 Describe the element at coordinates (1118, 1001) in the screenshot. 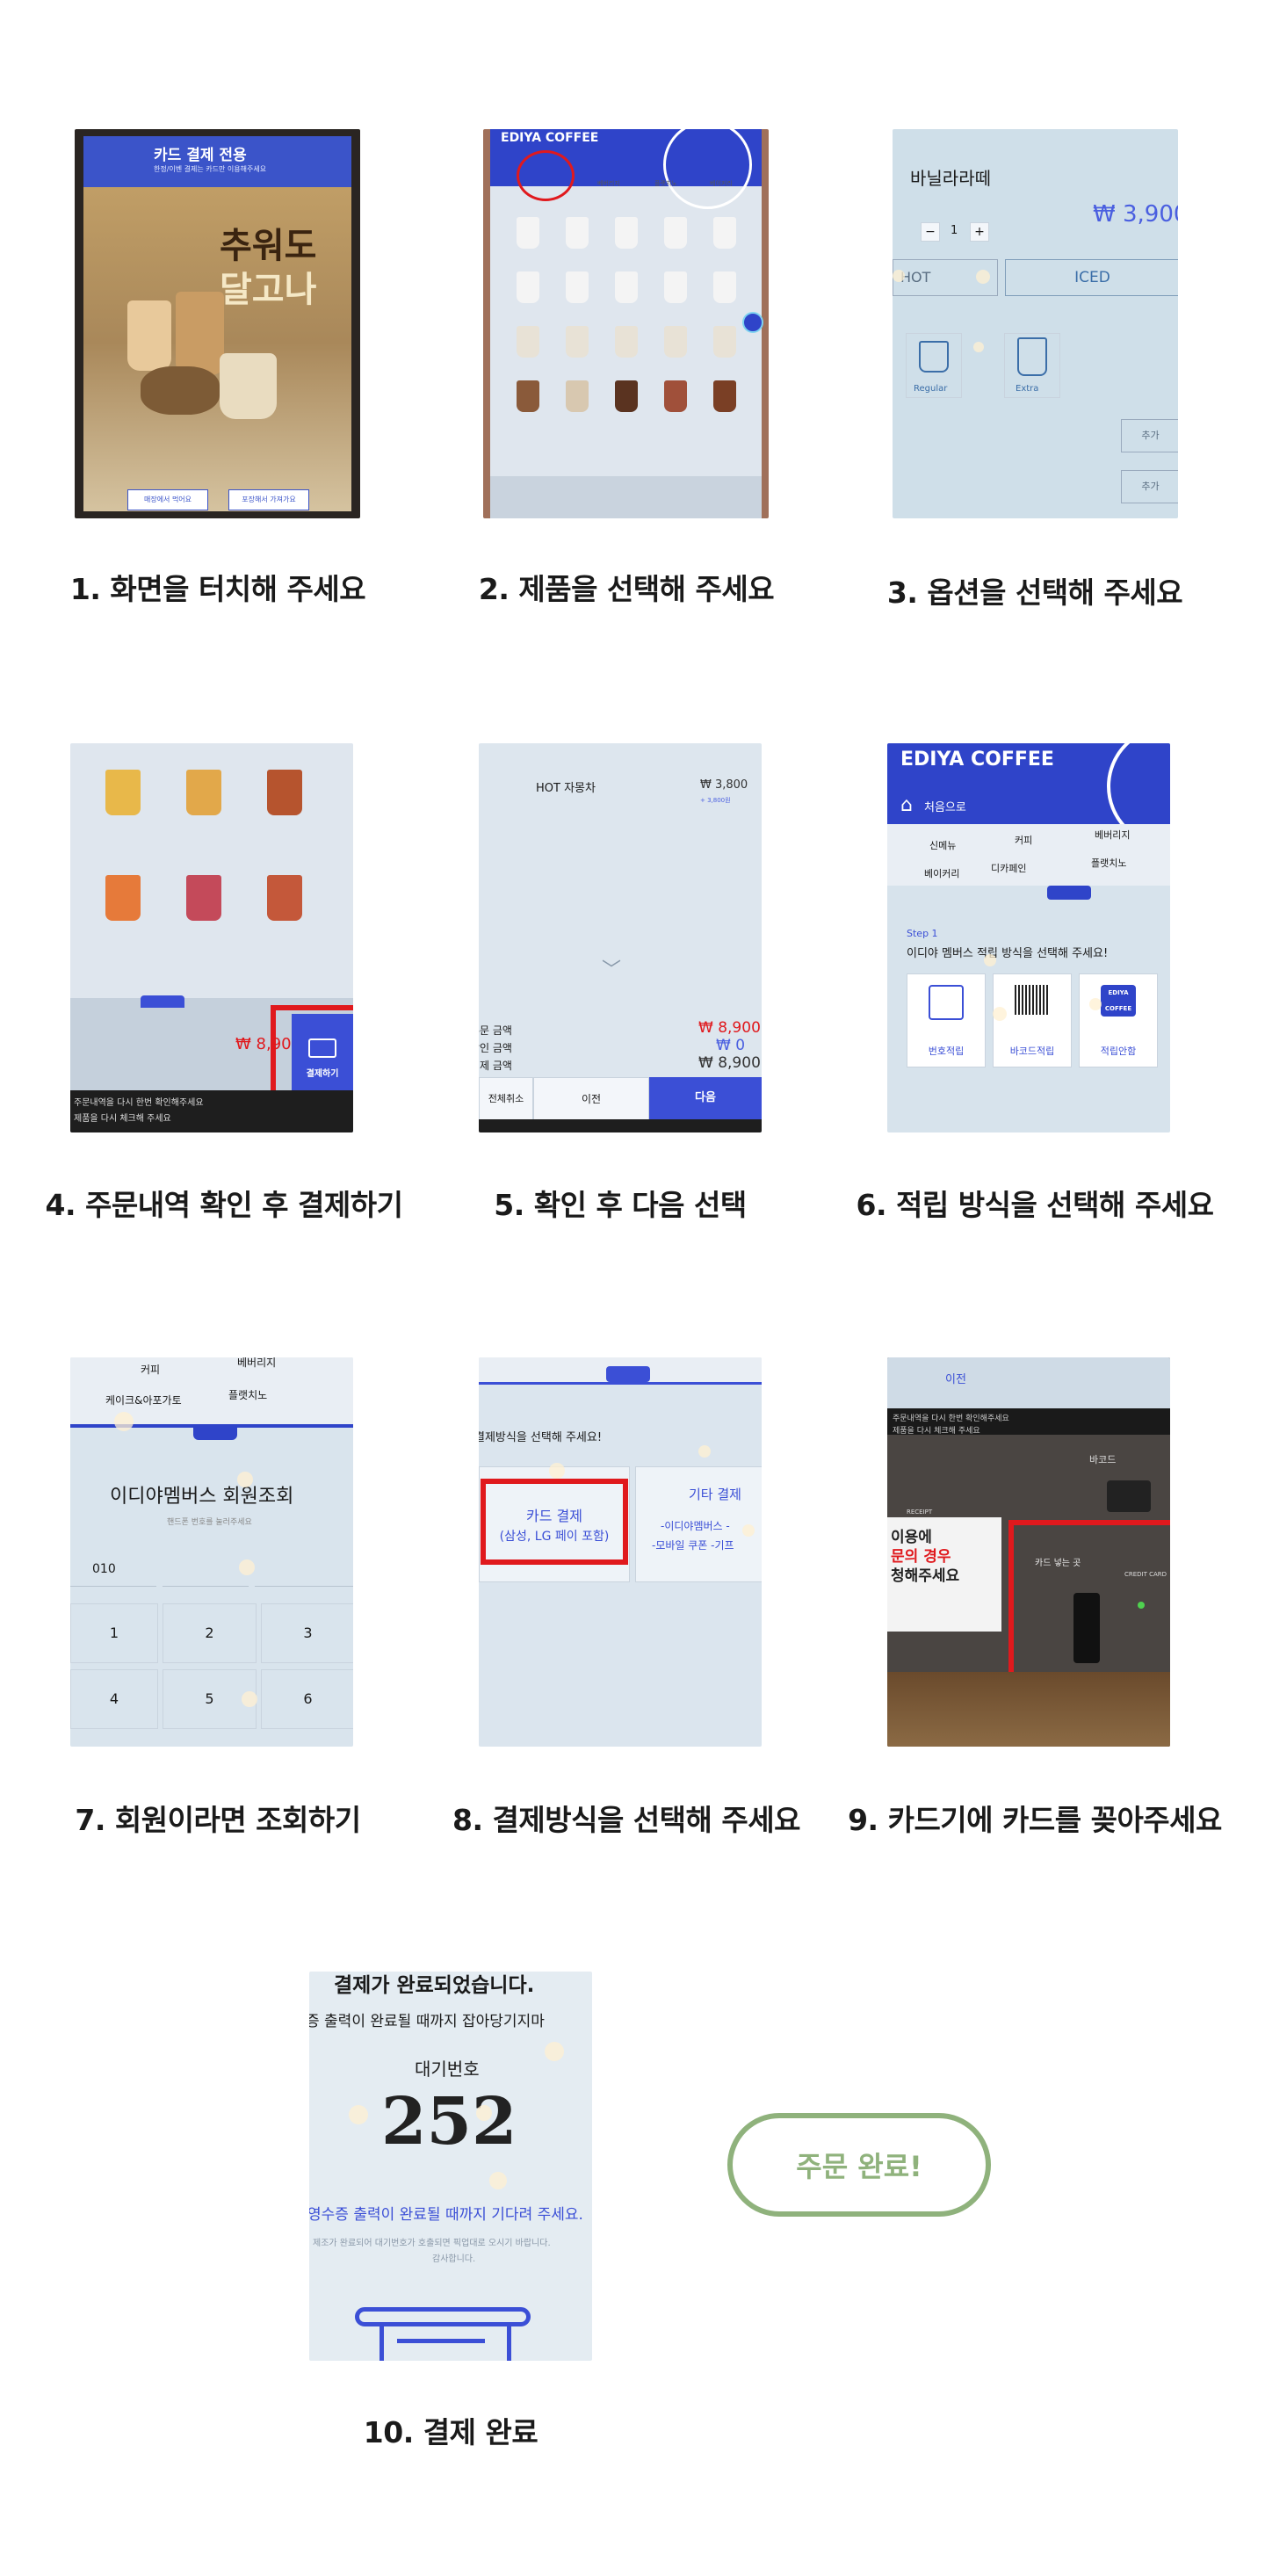

I see `ediya-logo-icon: EDIYA COFFEE` at that location.